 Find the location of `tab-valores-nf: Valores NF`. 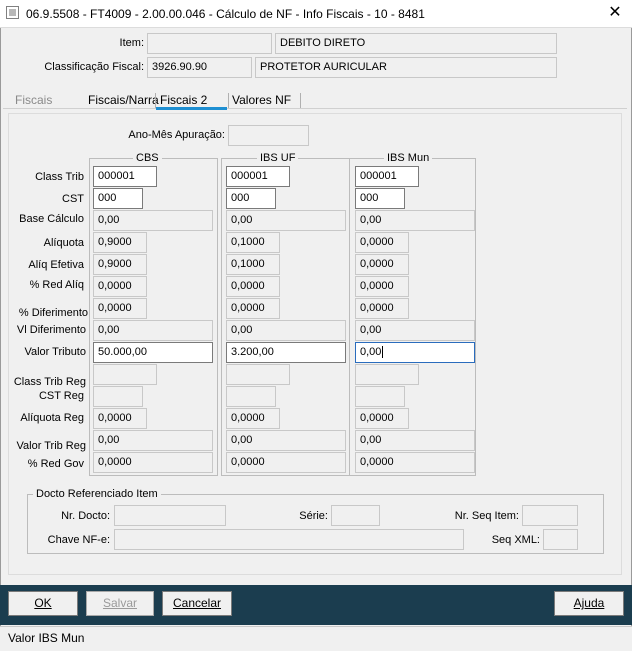

tab-valores-nf: Valores NF is located at coordinates (261, 100).